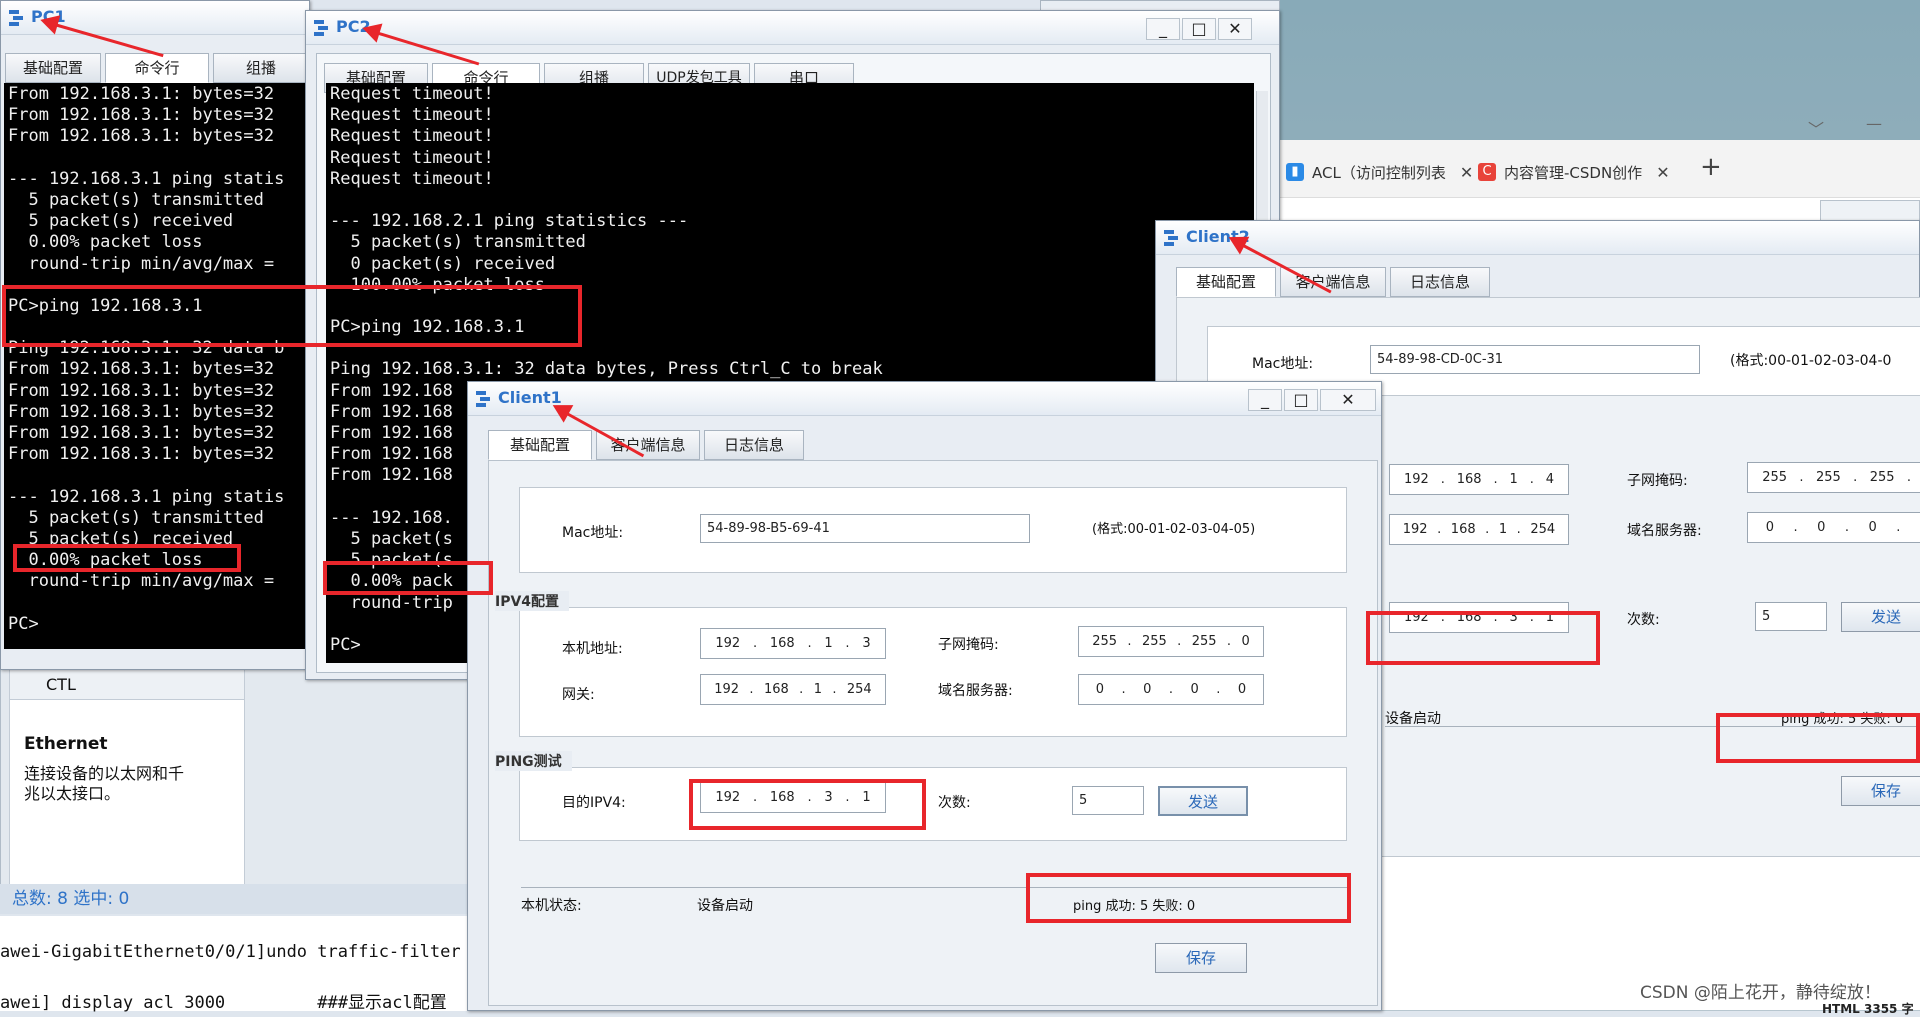  What do you see at coordinates (551, 905) in the screenshot?
I see `state-label: 本机状态:` at bounding box center [551, 905].